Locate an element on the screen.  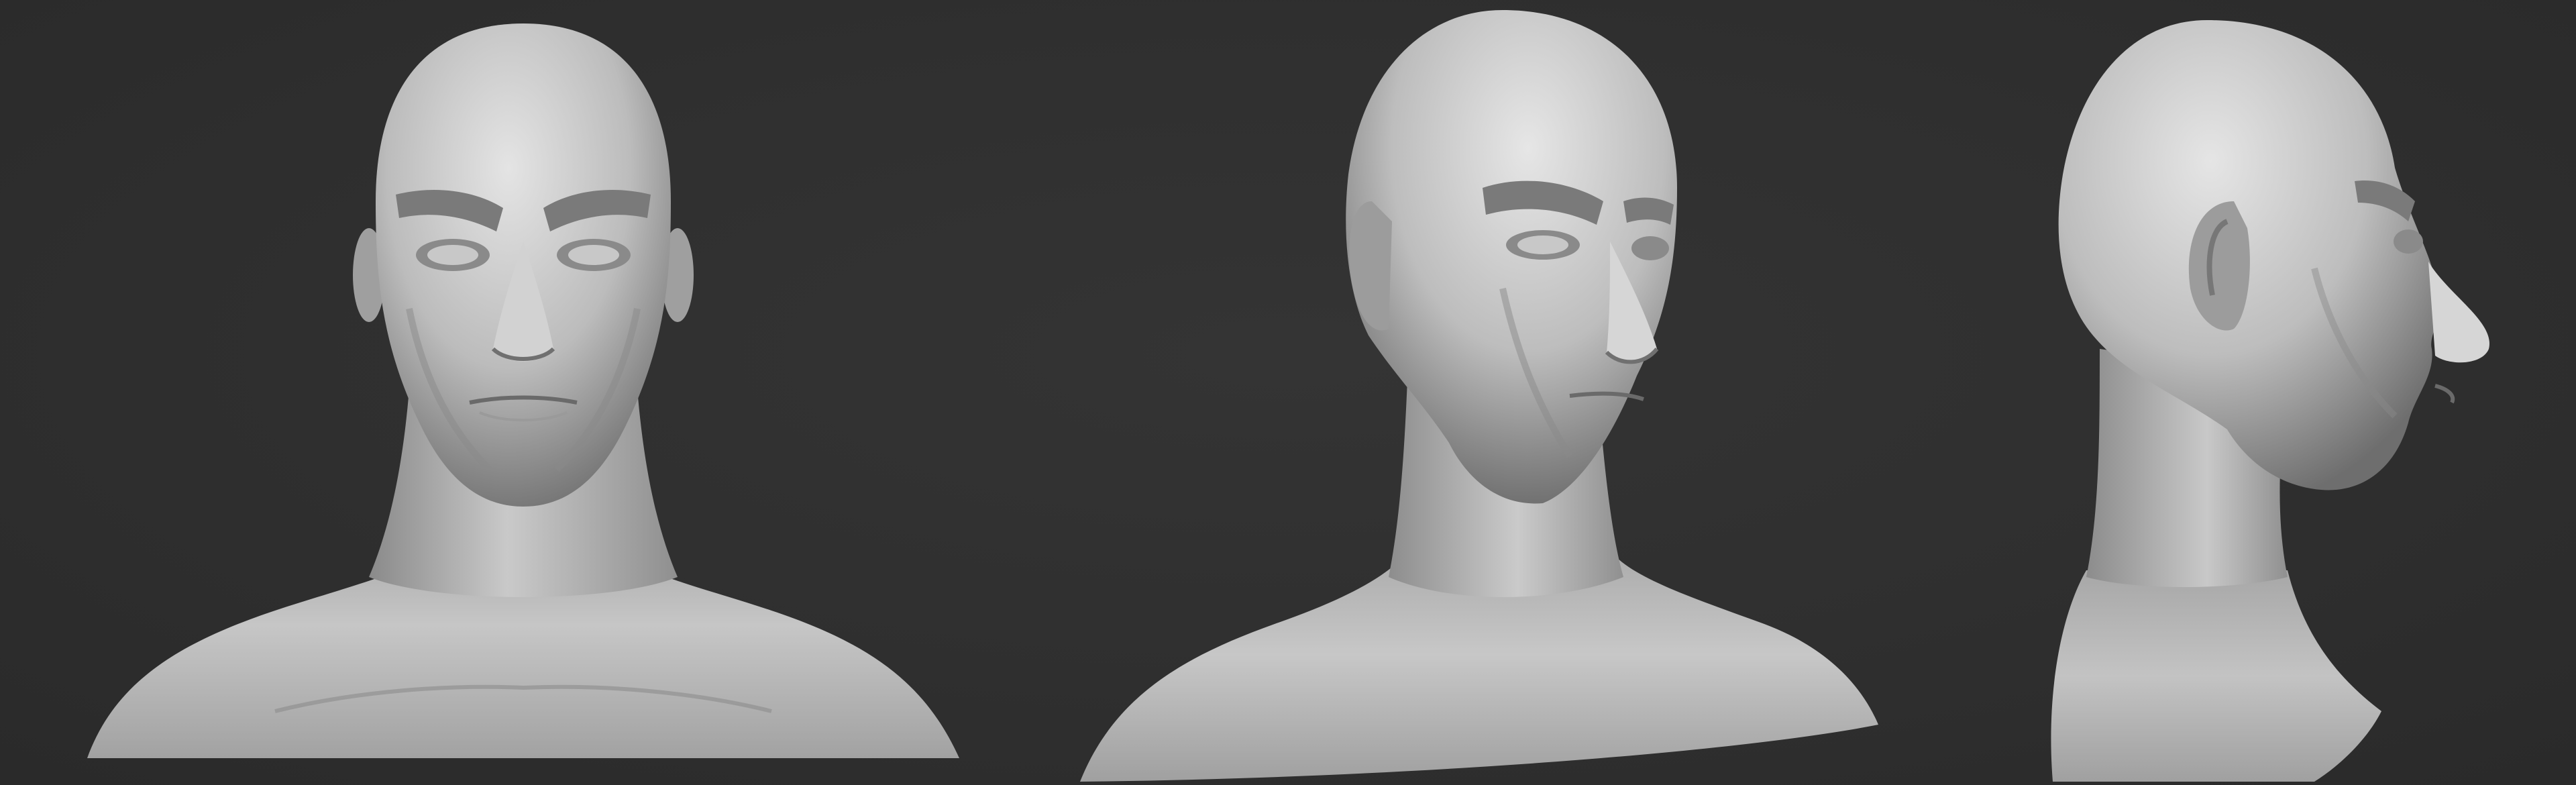
three-quarter-head is located at coordinates (1511, 257).